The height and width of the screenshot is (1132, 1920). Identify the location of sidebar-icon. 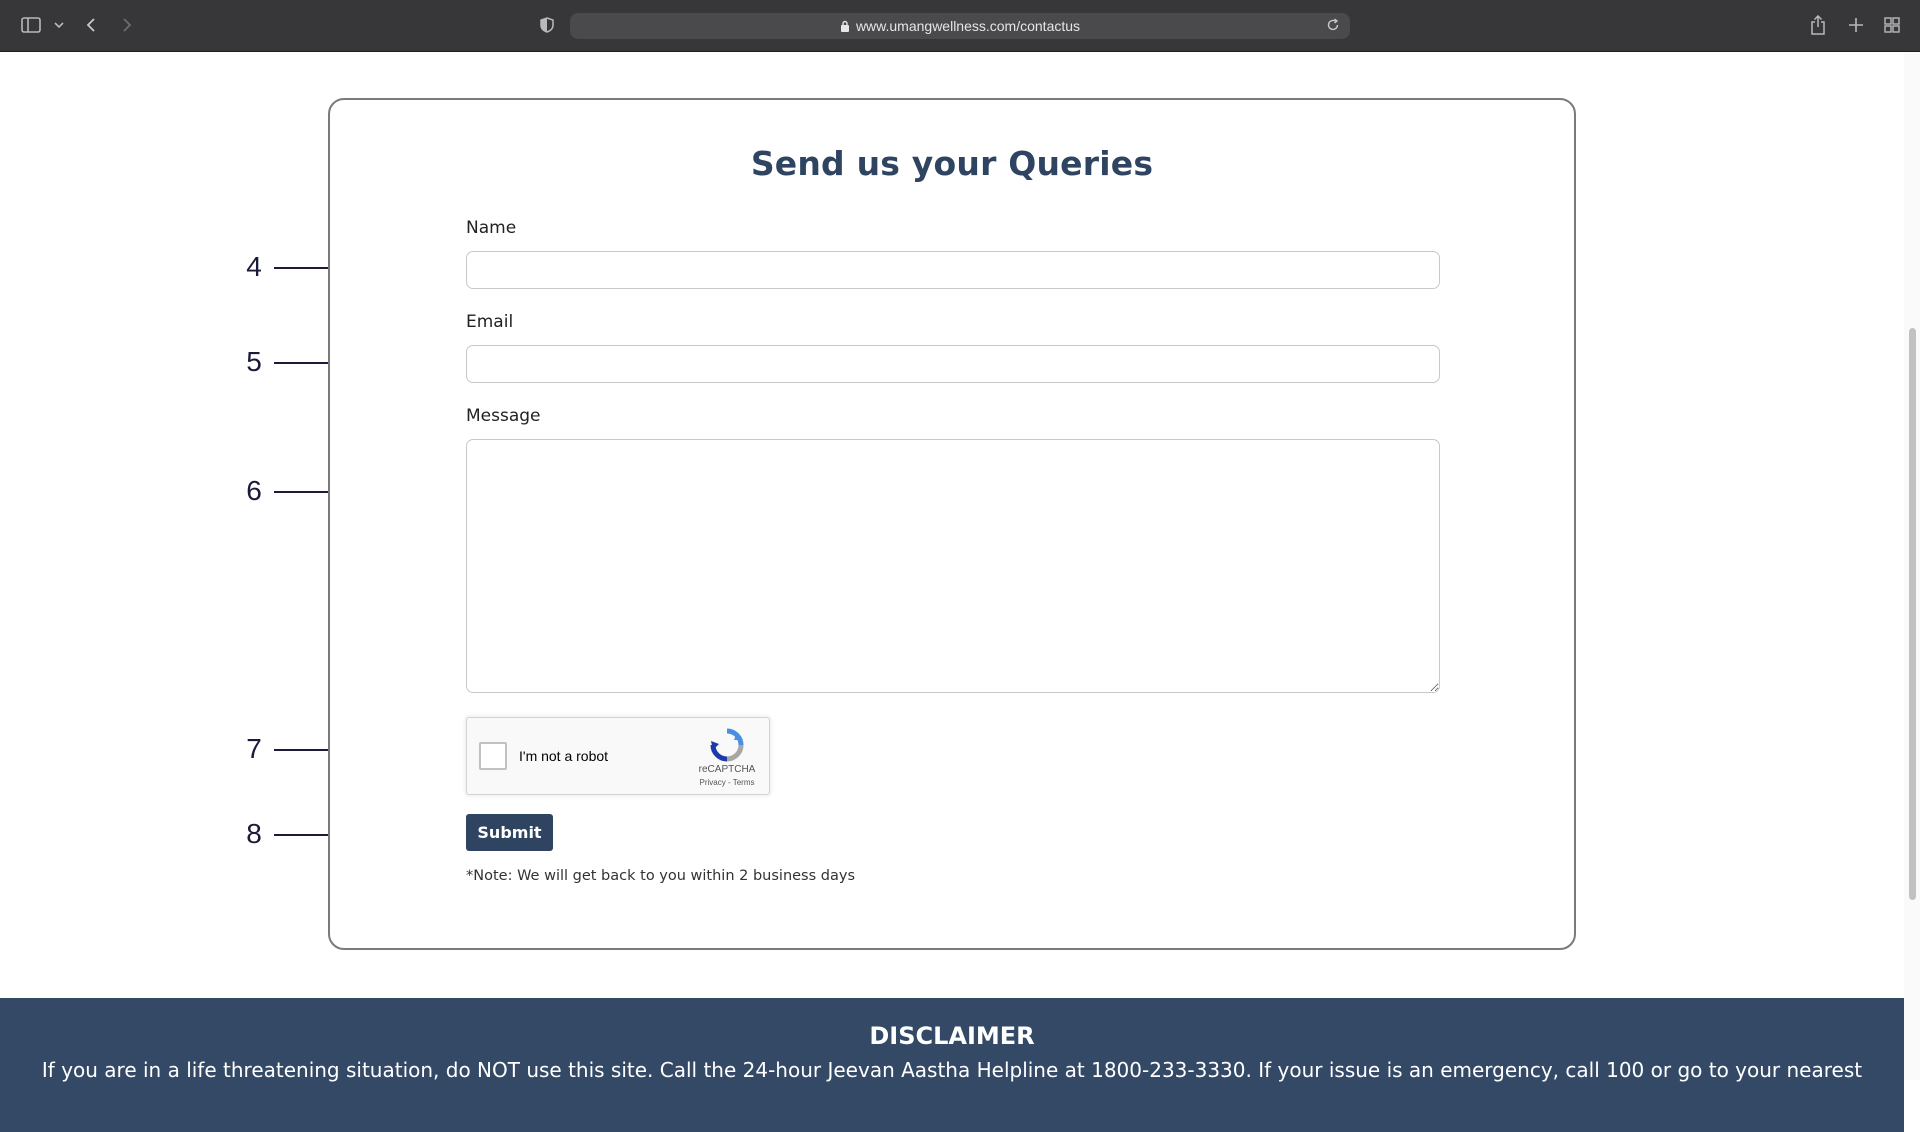
(31, 25).